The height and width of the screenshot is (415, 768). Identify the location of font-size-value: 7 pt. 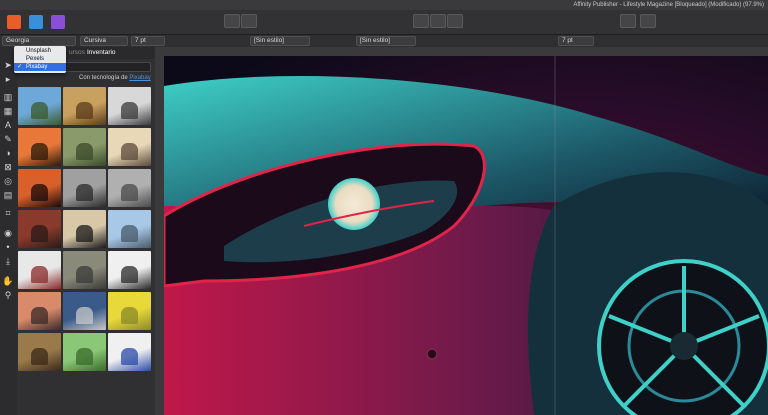
(140, 40).